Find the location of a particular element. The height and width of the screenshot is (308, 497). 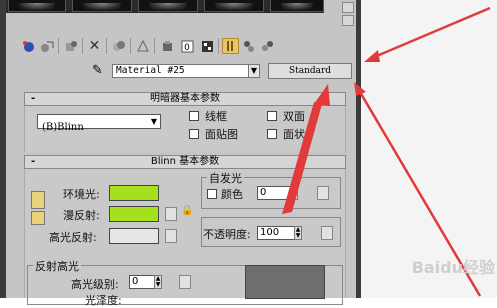

watermark: Baidu经验 is located at coordinates (453, 267).